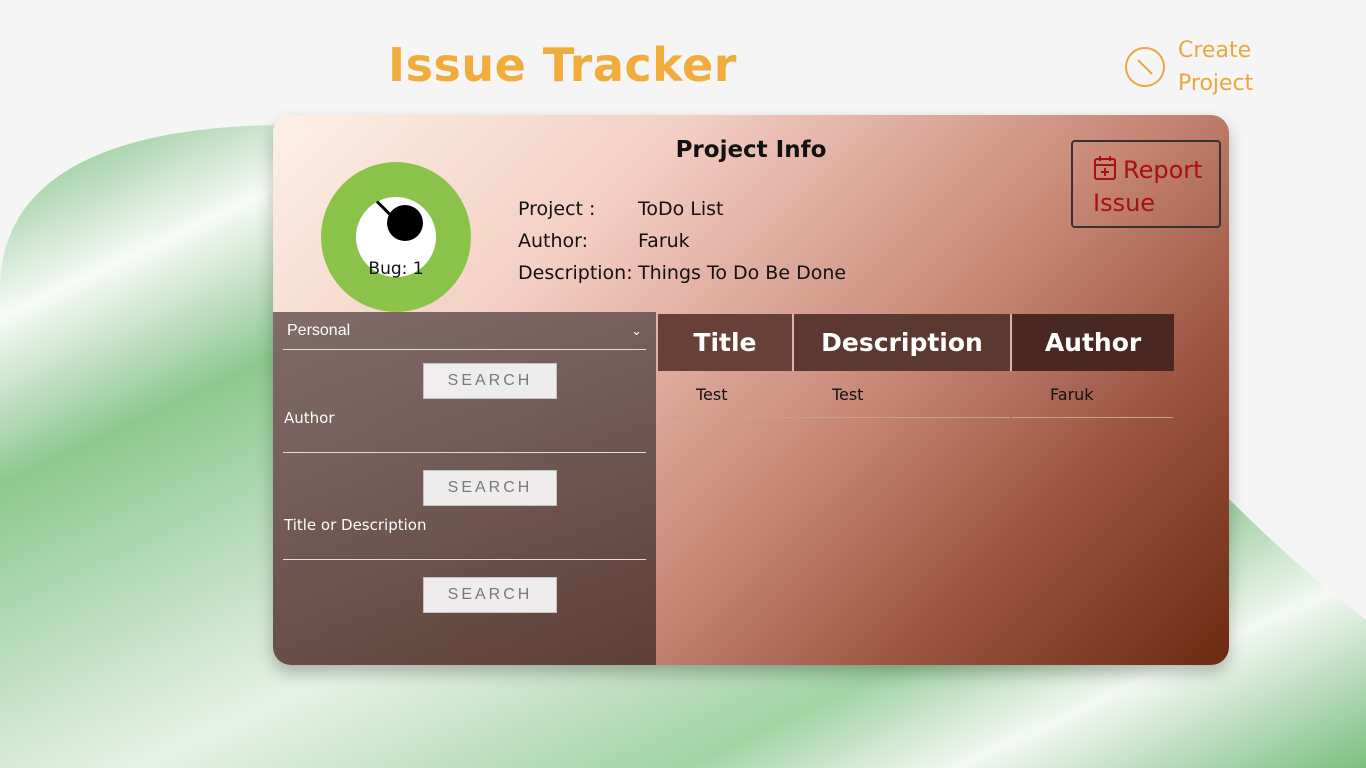 The height and width of the screenshot is (768, 1366). Describe the element at coordinates (319, 330) in the screenshot. I see `category-select-value: Personal` at that location.